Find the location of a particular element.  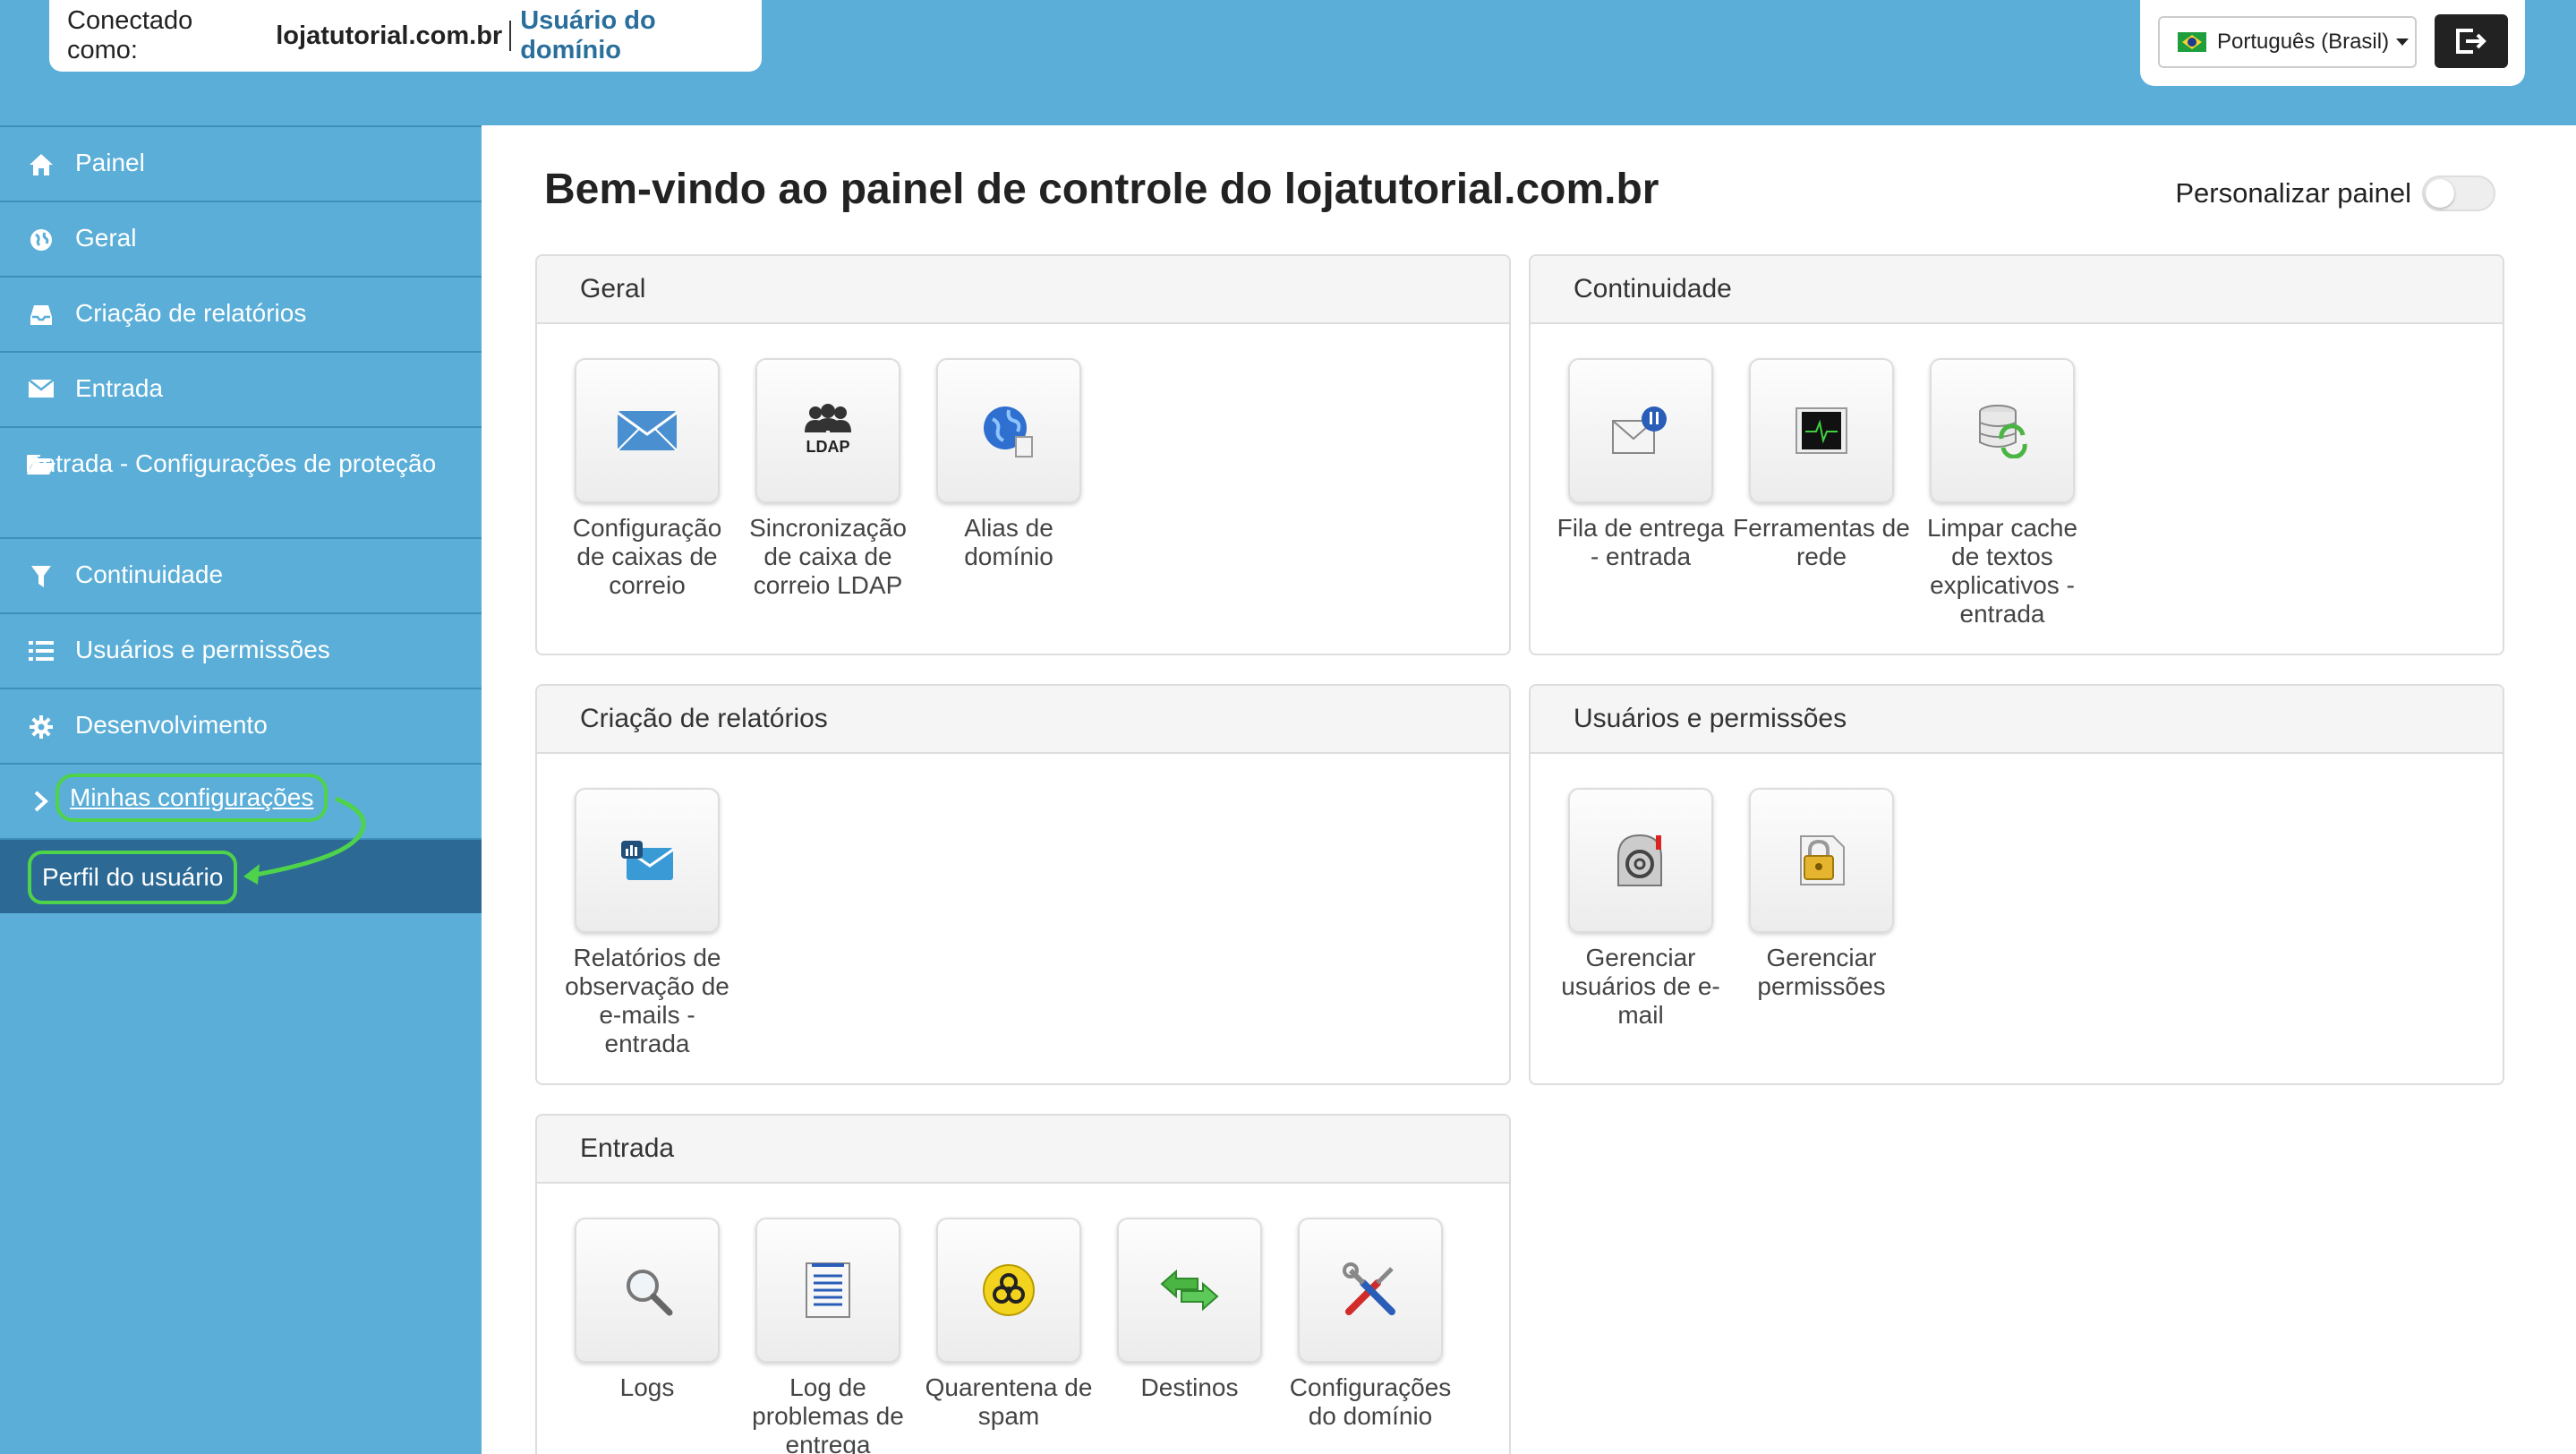

tile-domain-alias: Alias de domínio is located at coordinates (1008, 479).